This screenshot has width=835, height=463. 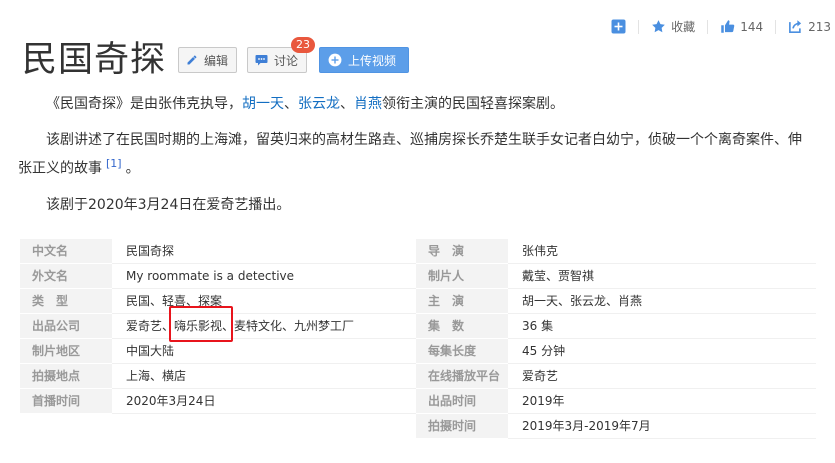 I want to click on info-value: 中国大陆, so click(x=266, y=351).